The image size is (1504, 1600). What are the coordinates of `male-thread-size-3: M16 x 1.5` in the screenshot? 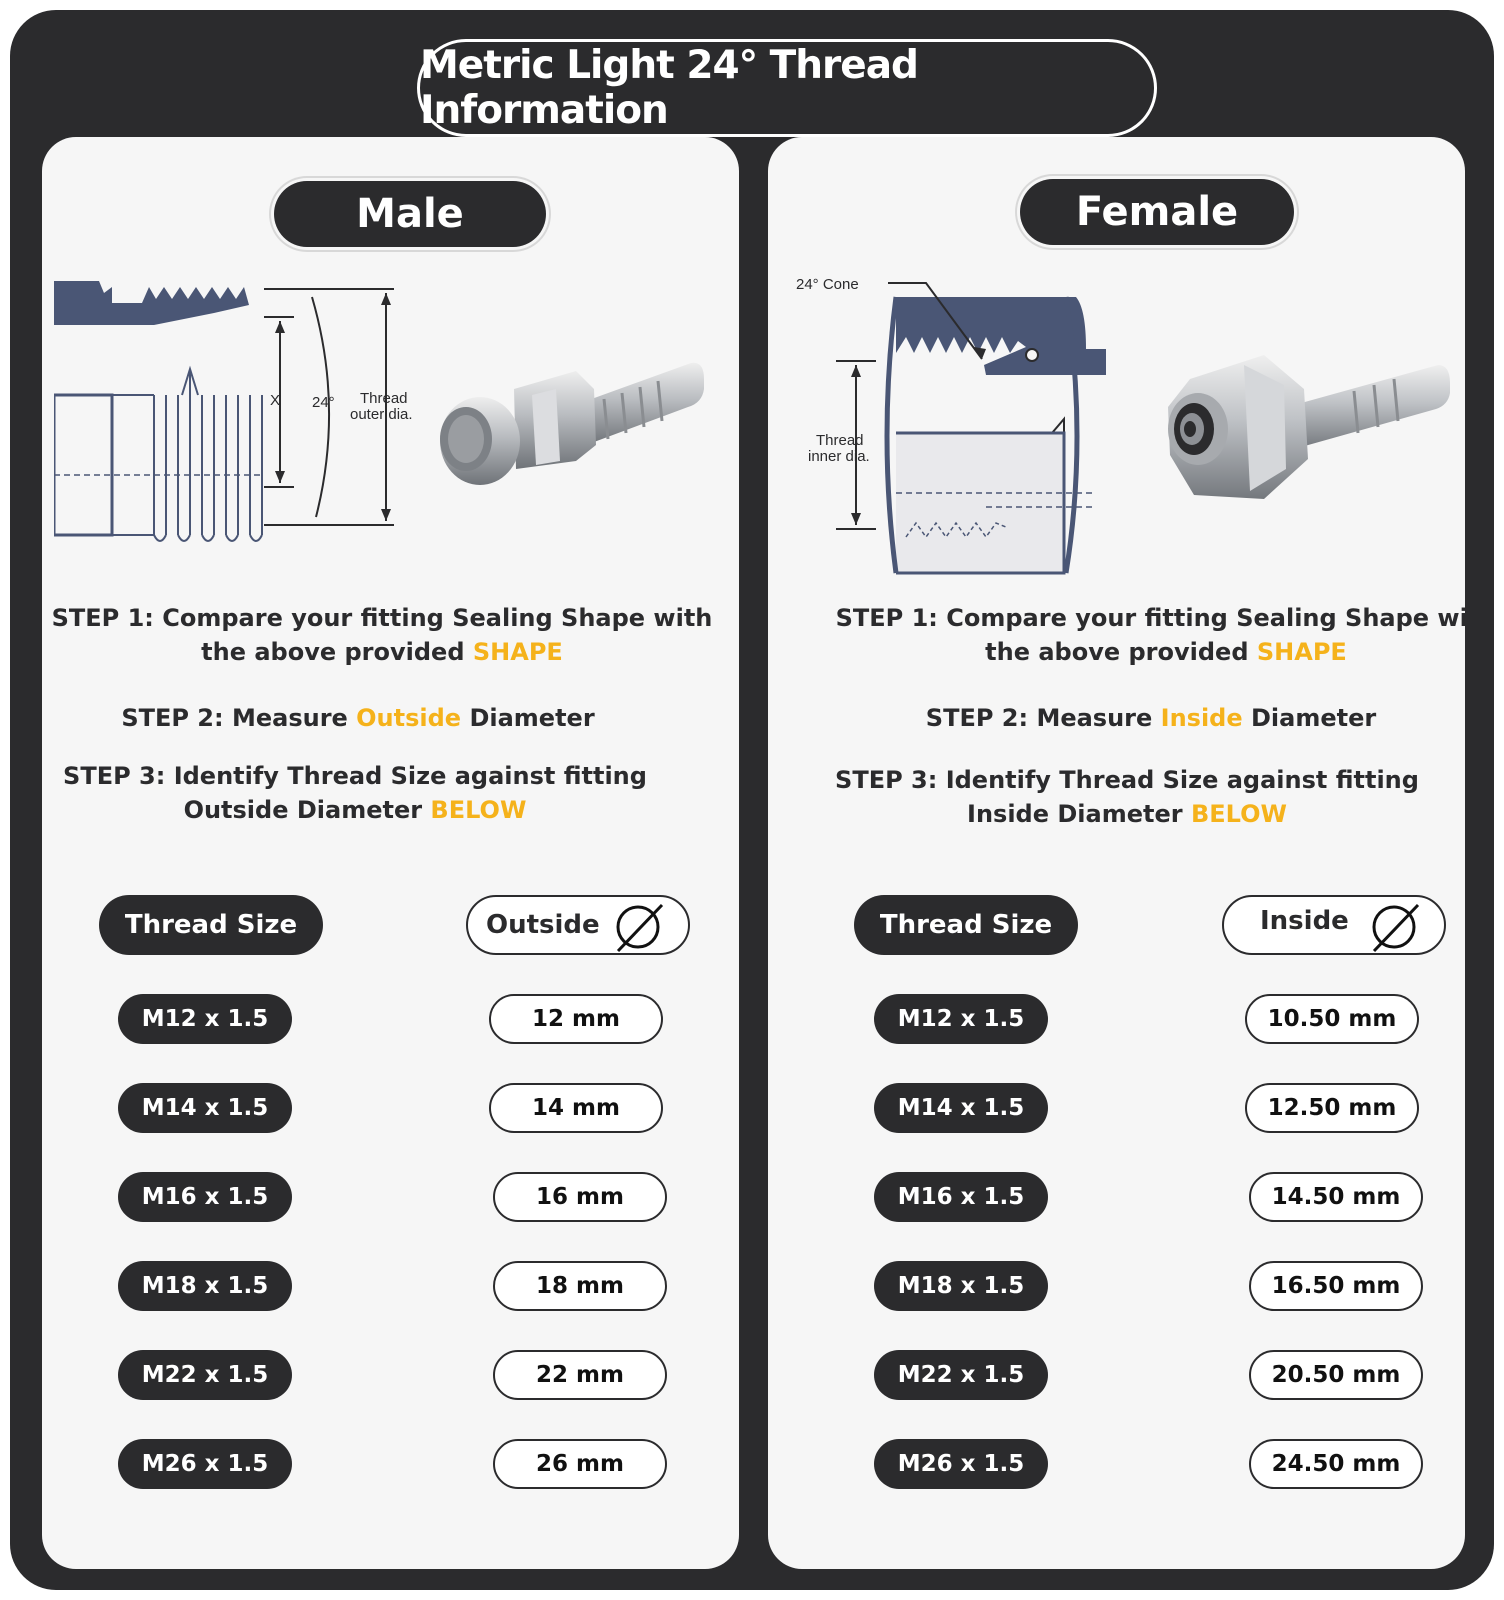 It's located at (205, 1197).